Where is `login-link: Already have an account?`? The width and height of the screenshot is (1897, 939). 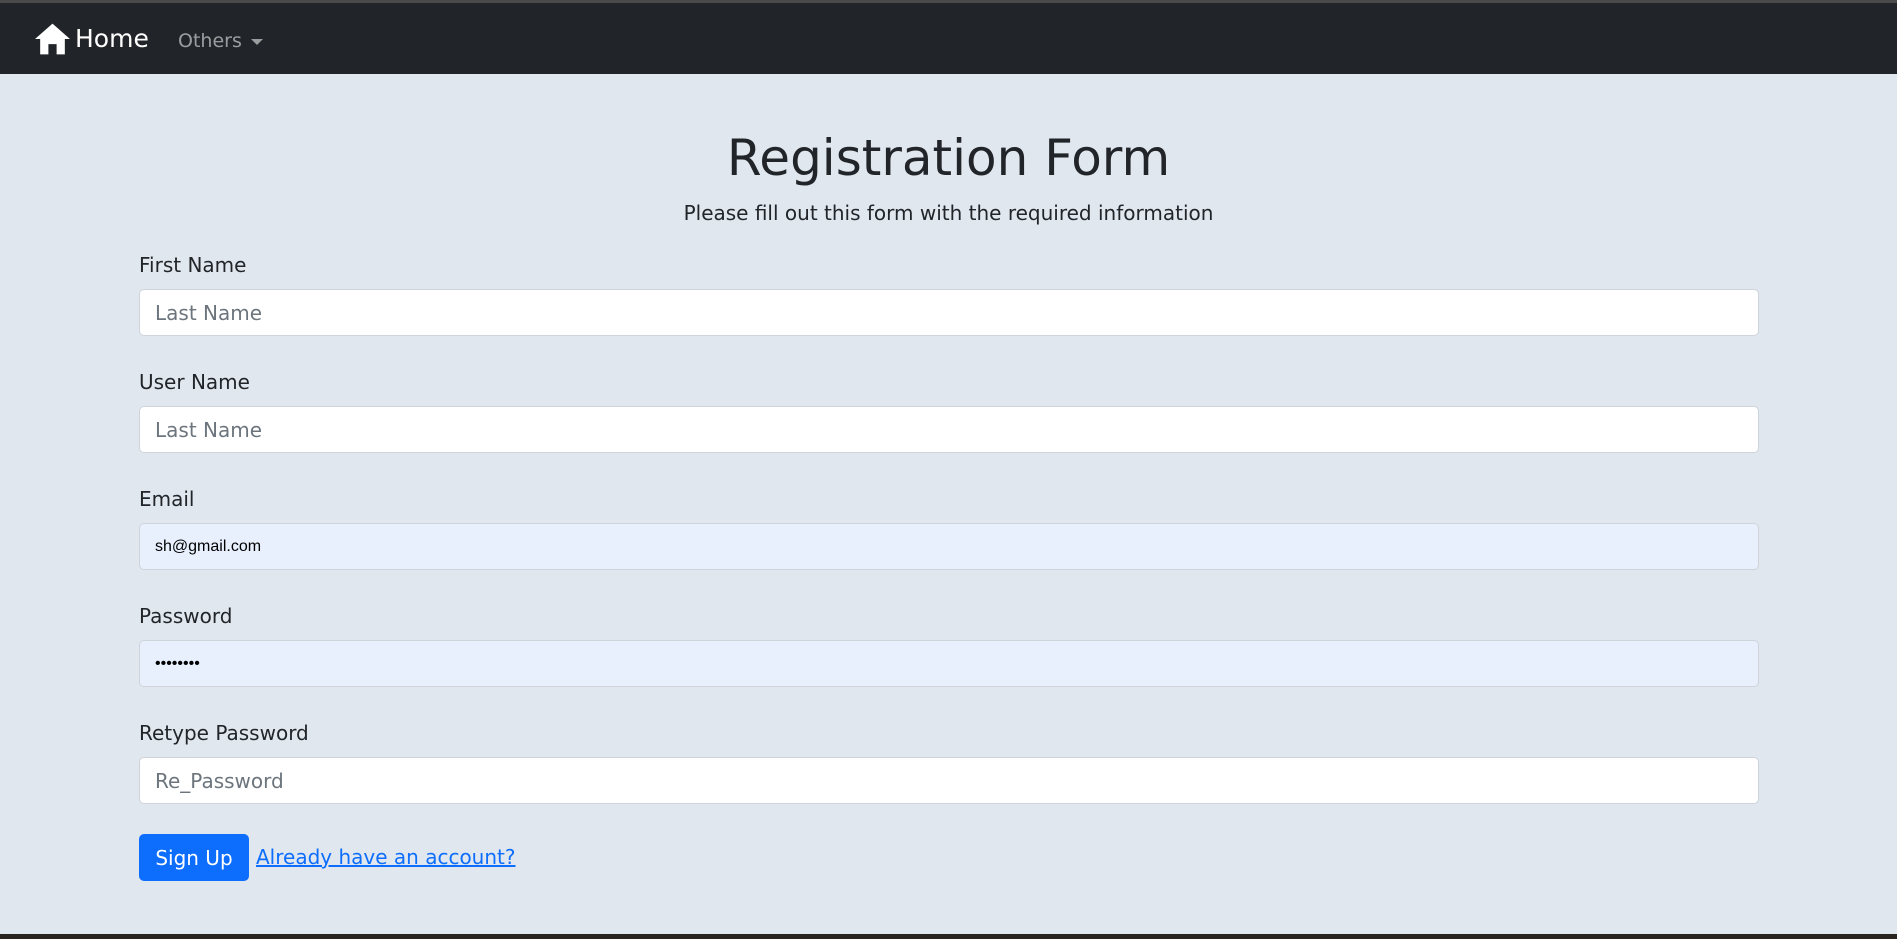
login-link: Already have an account? is located at coordinates (385, 857).